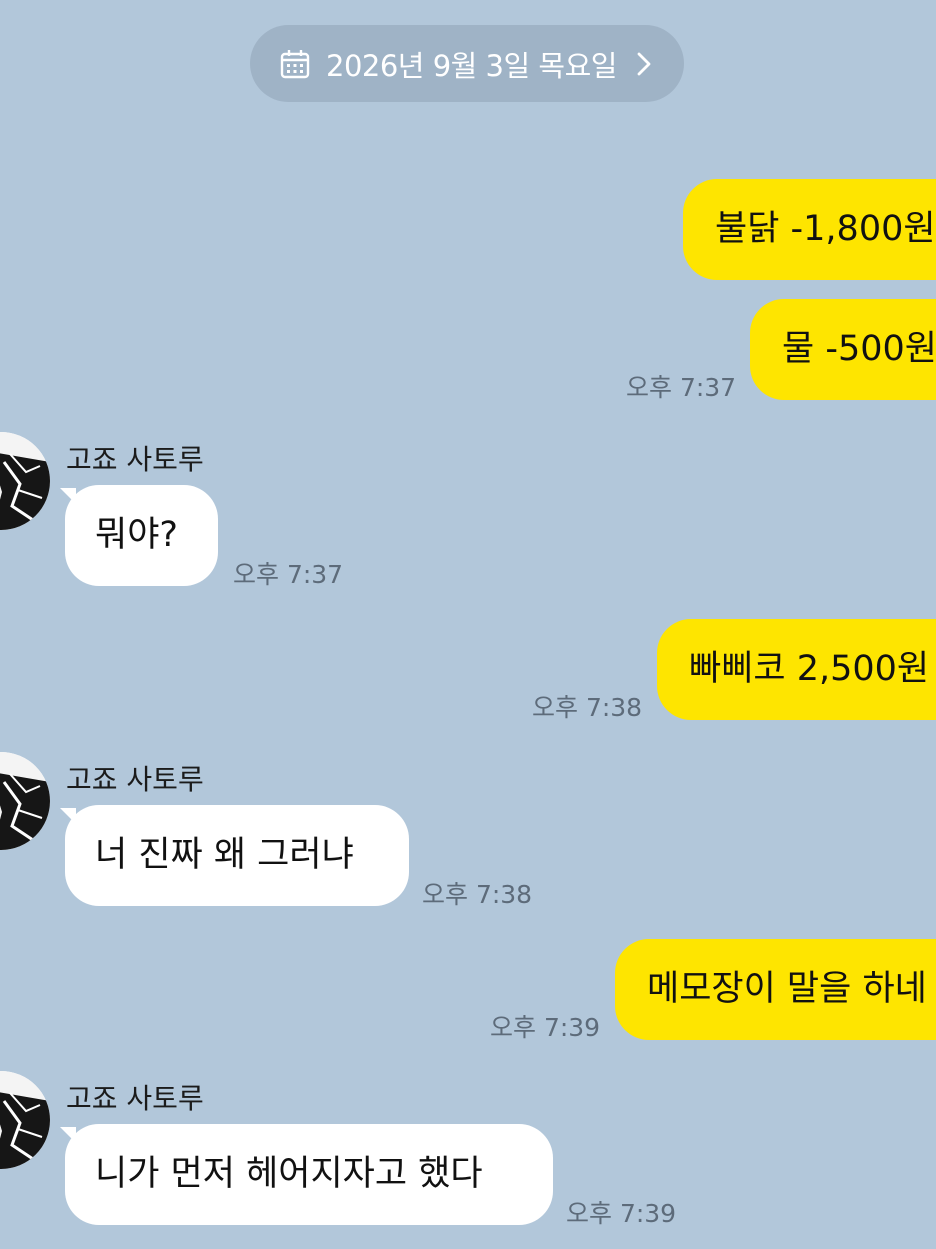 The image size is (936, 1249). I want to click on date-header: 2026년 9월 3일 목요일, so click(467, 63).